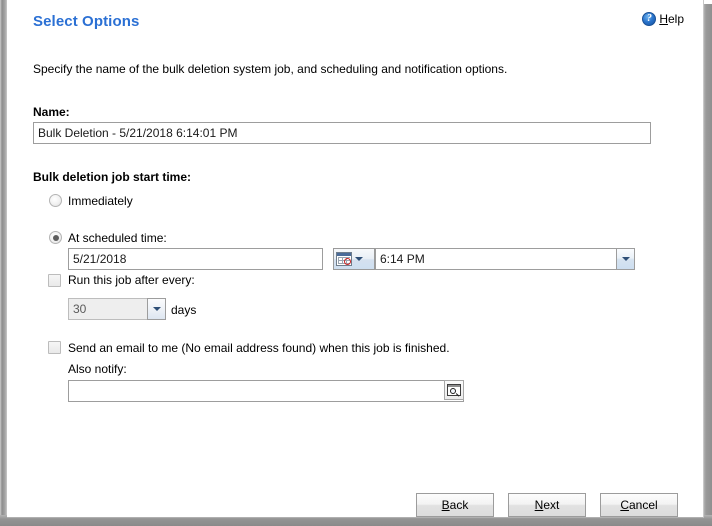  I want to click on start-time-group-label: Bulk deletion job start time:, so click(112, 177).